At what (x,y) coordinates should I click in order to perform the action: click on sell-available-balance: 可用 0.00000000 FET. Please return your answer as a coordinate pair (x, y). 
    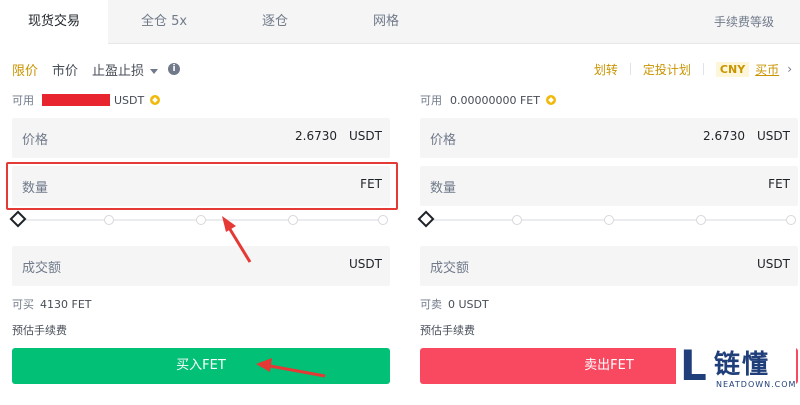
    Looking at the image, I should click on (609, 100).